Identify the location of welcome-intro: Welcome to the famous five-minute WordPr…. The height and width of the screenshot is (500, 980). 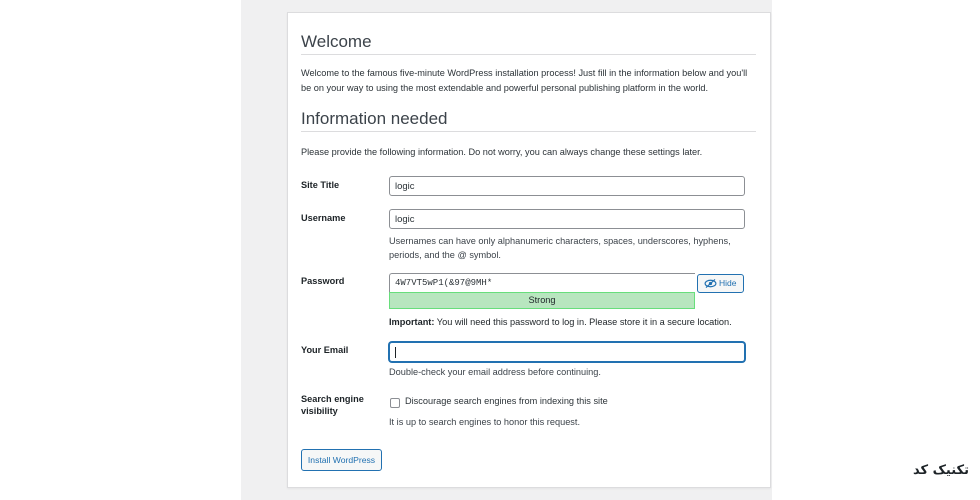
(524, 80).